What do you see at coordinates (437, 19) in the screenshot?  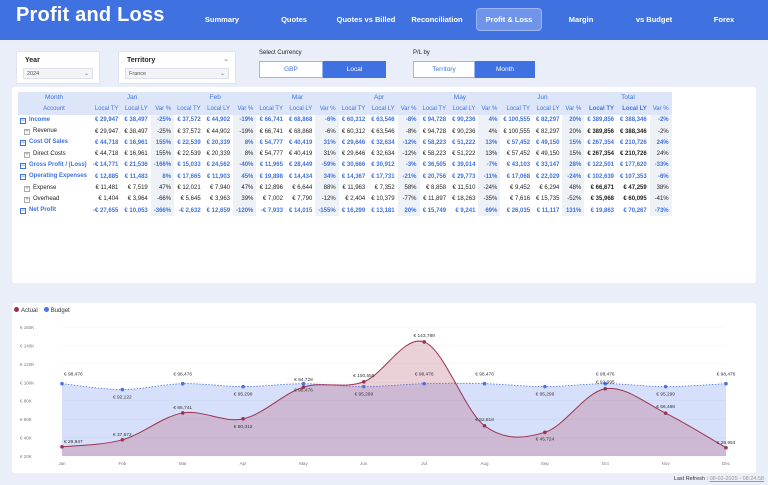 I see `nav-reconciliation: Reconciliation` at bounding box center [437, 19].